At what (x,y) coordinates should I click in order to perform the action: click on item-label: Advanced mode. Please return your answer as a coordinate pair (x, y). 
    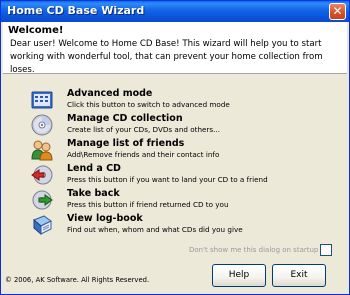
    Looking at the image, I should click on (110, 93).